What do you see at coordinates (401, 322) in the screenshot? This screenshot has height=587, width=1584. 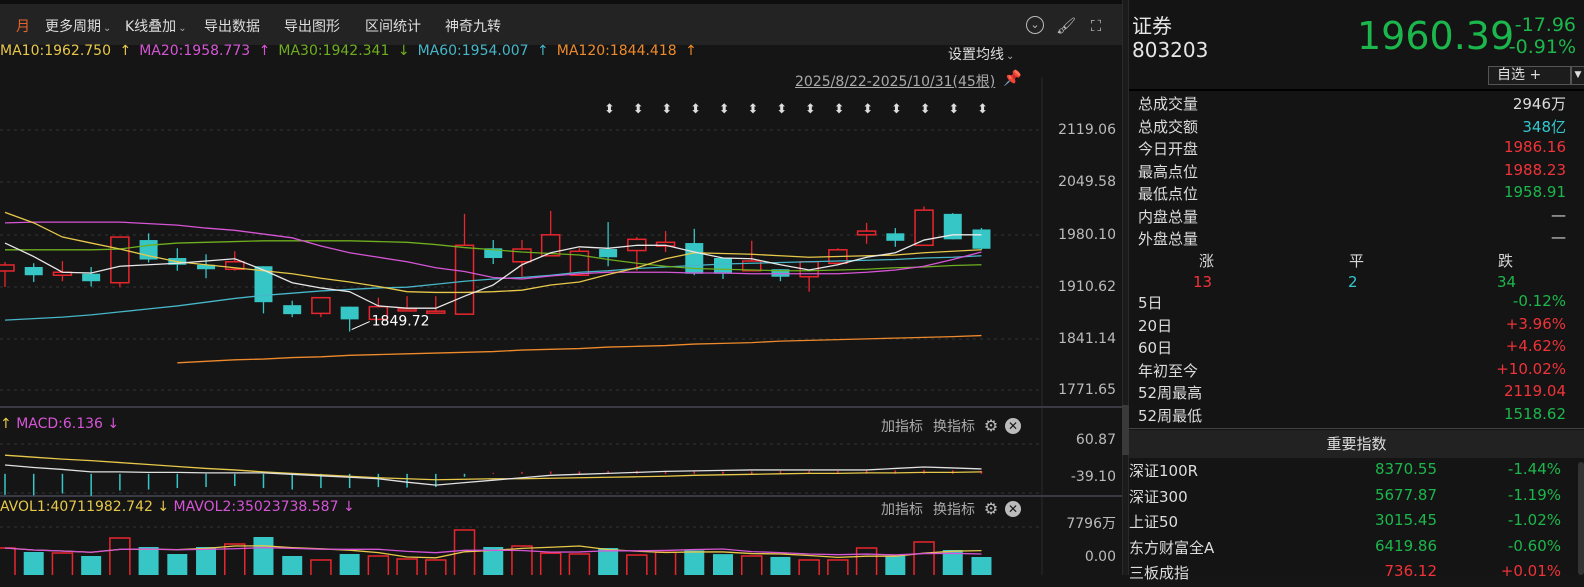 I see `low-price-label: 1849.72` at bounding box center [401, 322].